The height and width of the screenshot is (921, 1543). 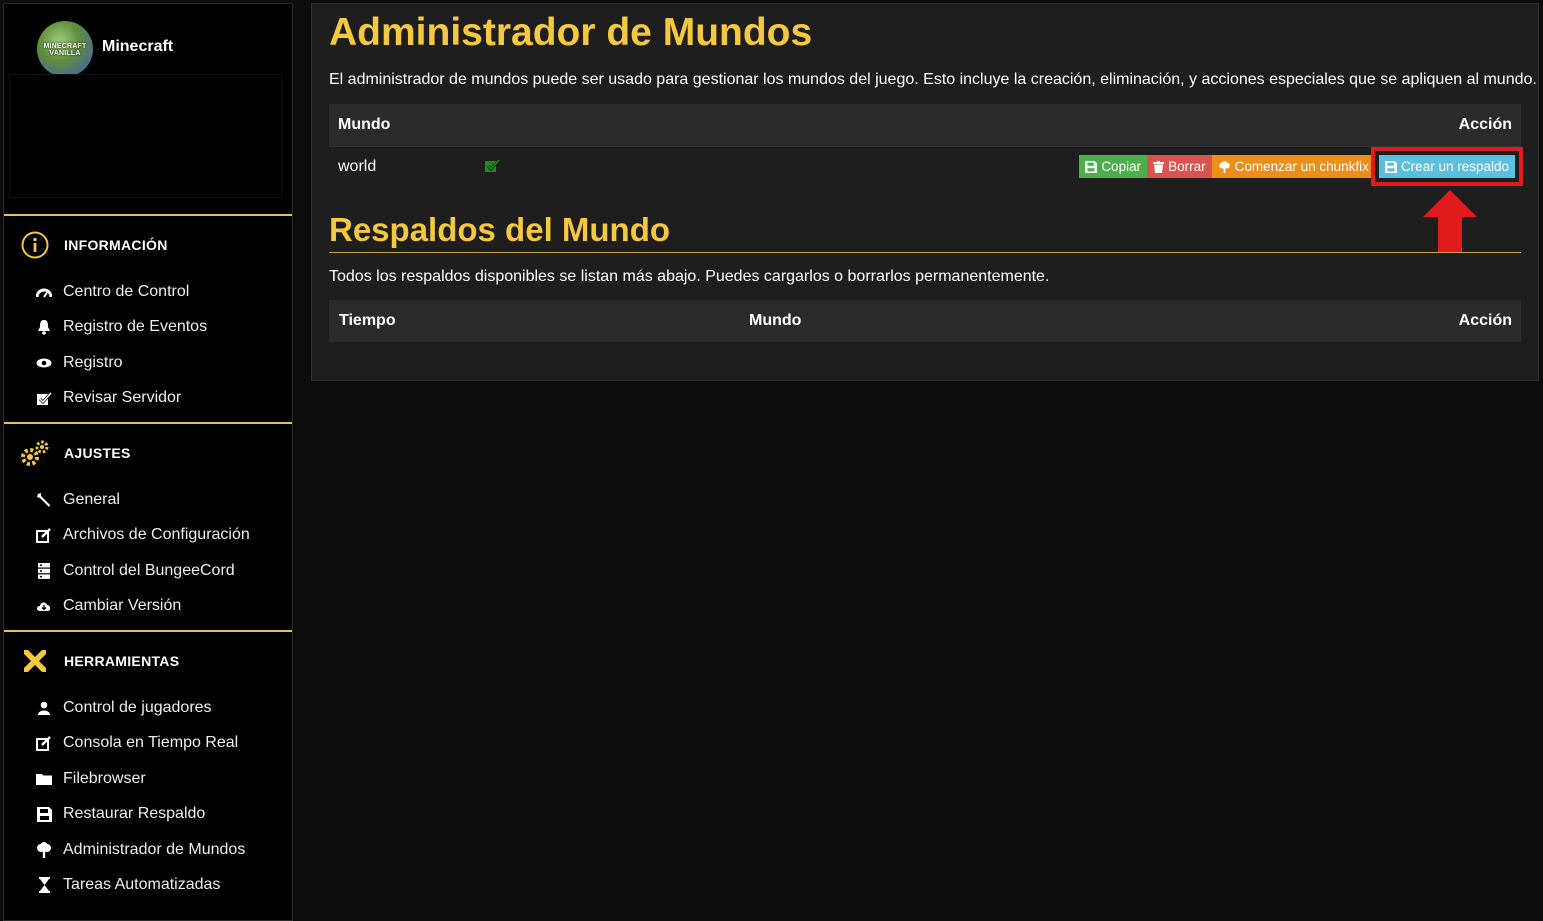 I want to click on trash-icon, so click(x=1159, y=166).